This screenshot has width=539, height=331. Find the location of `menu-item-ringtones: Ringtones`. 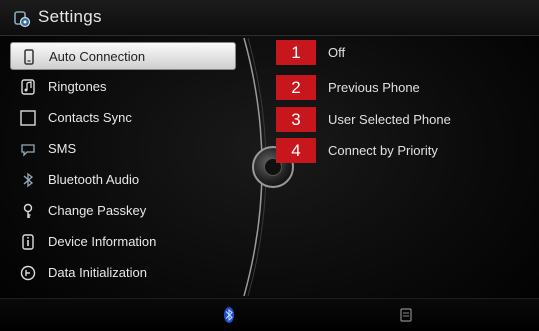

menu-item-ringtones: Ringtones is located at coordinates (123, 87).